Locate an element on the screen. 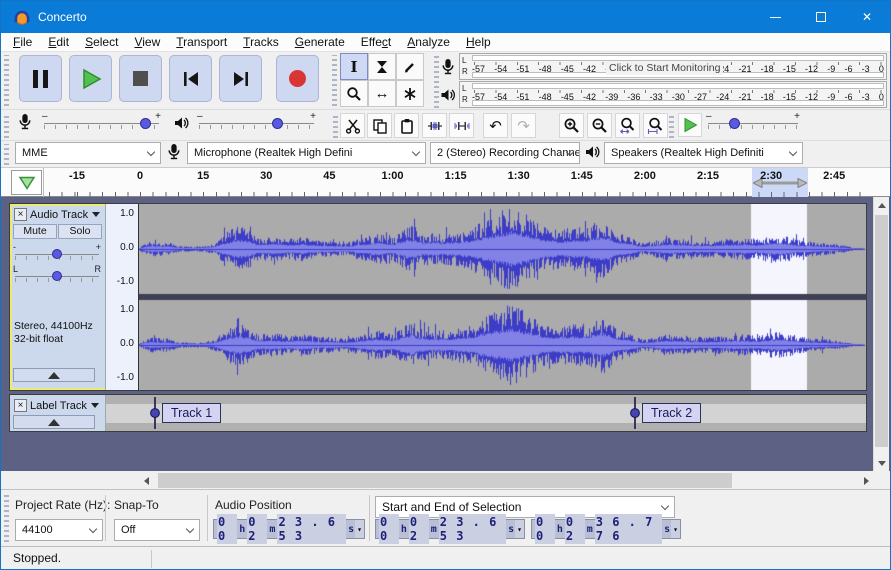 This screenshot has width=891, height=570. project-rate-combo: 44100 is located at coordinates (59, 530).